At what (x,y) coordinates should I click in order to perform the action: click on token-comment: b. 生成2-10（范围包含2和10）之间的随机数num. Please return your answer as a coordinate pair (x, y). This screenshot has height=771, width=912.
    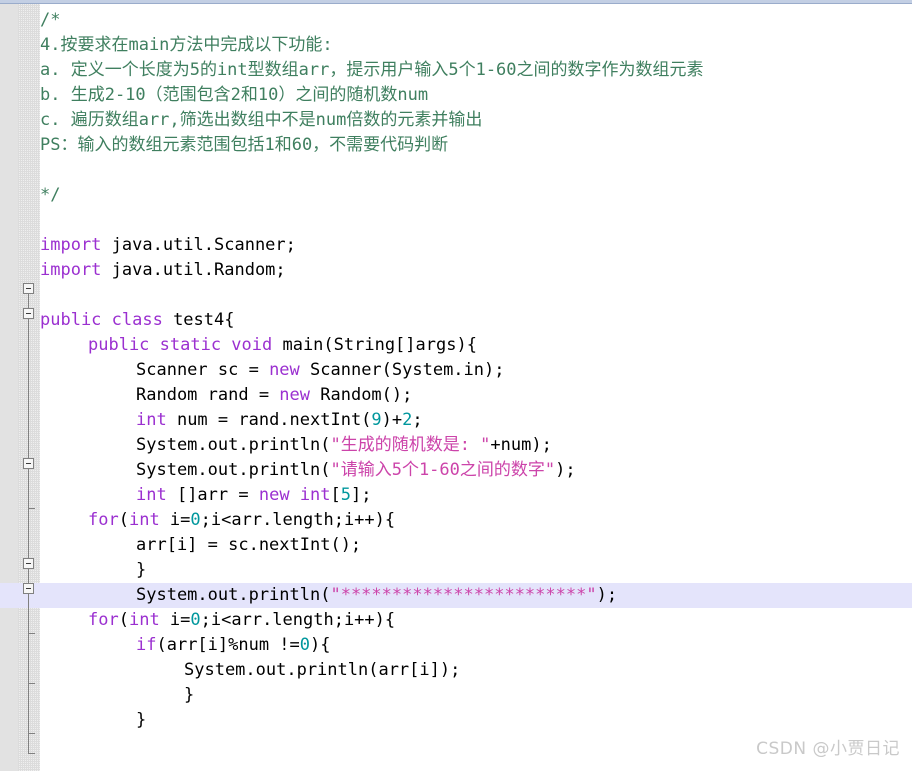
    Looking at the image, I should click on (234, 95).